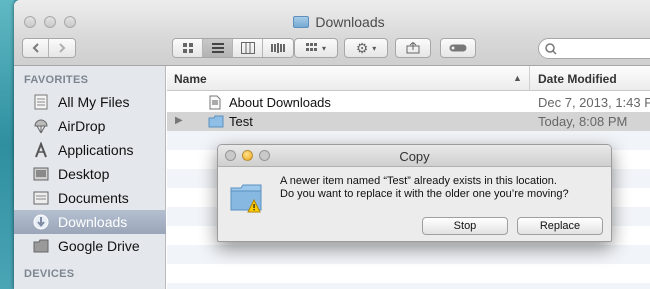 The height and width of the screenshot is (289, 650). I want to click on back-forward-control, so click(49, 48).